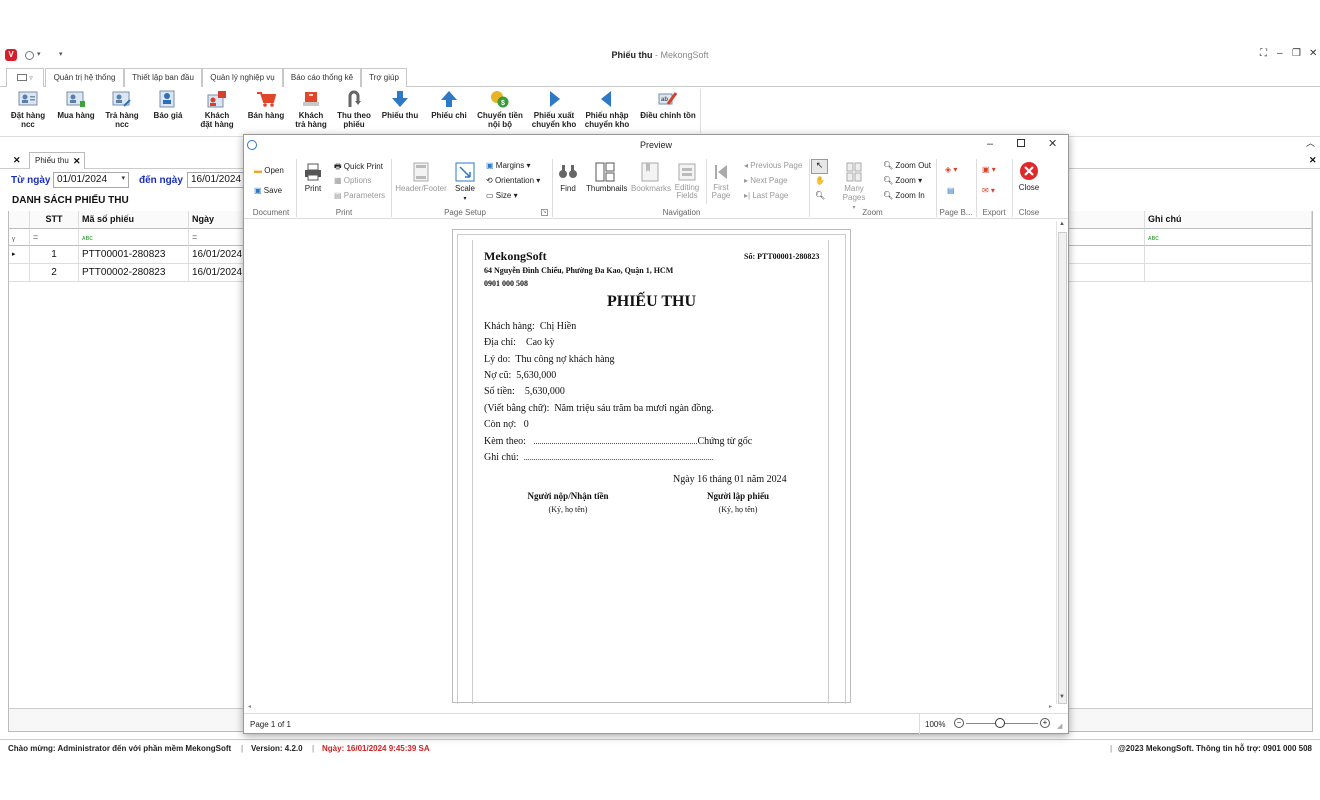 The height and width of the screenshot is (800, 1320). I want to click on thumbnails-button: Thumbnails, so click(606, 177).